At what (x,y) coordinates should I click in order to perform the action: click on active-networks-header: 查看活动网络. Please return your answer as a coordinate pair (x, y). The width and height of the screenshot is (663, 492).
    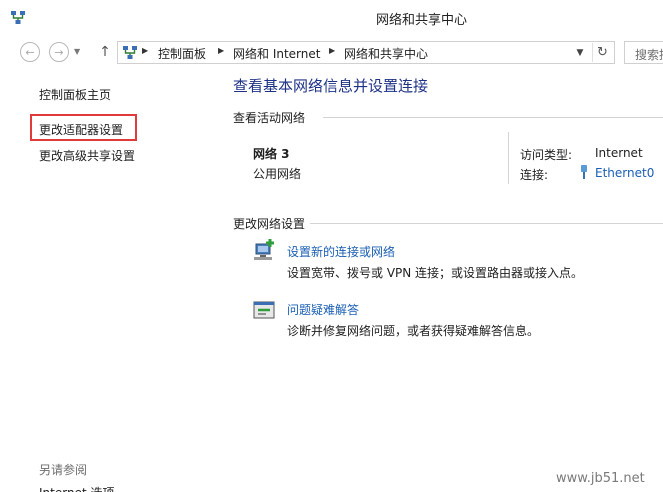
    Looking at the image, I should click on (269, 118).